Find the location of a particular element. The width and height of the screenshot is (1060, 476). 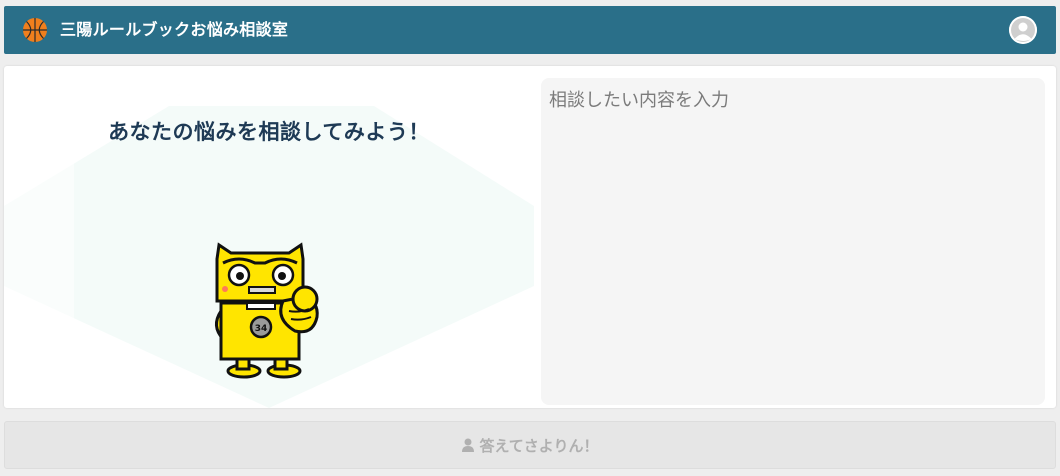

person-icon is located at coordinates (467, 445).